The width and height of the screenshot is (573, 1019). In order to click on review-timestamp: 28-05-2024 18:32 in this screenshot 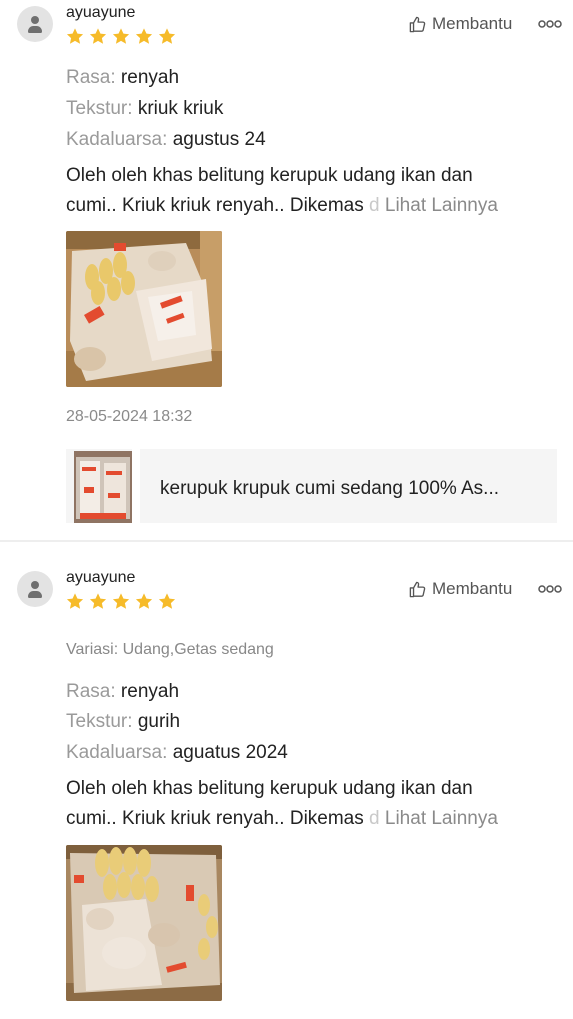, I will do `click(129, 416)`.